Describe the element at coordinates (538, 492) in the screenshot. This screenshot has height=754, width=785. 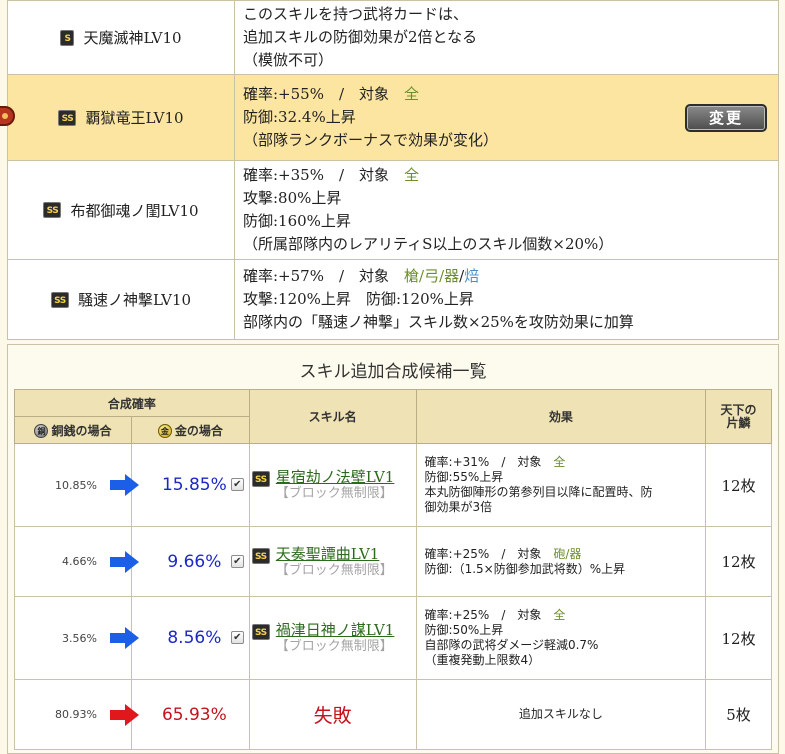
I see `effect-text: 本丸防御陣形の第参列目以降に配置時、防` at that location.